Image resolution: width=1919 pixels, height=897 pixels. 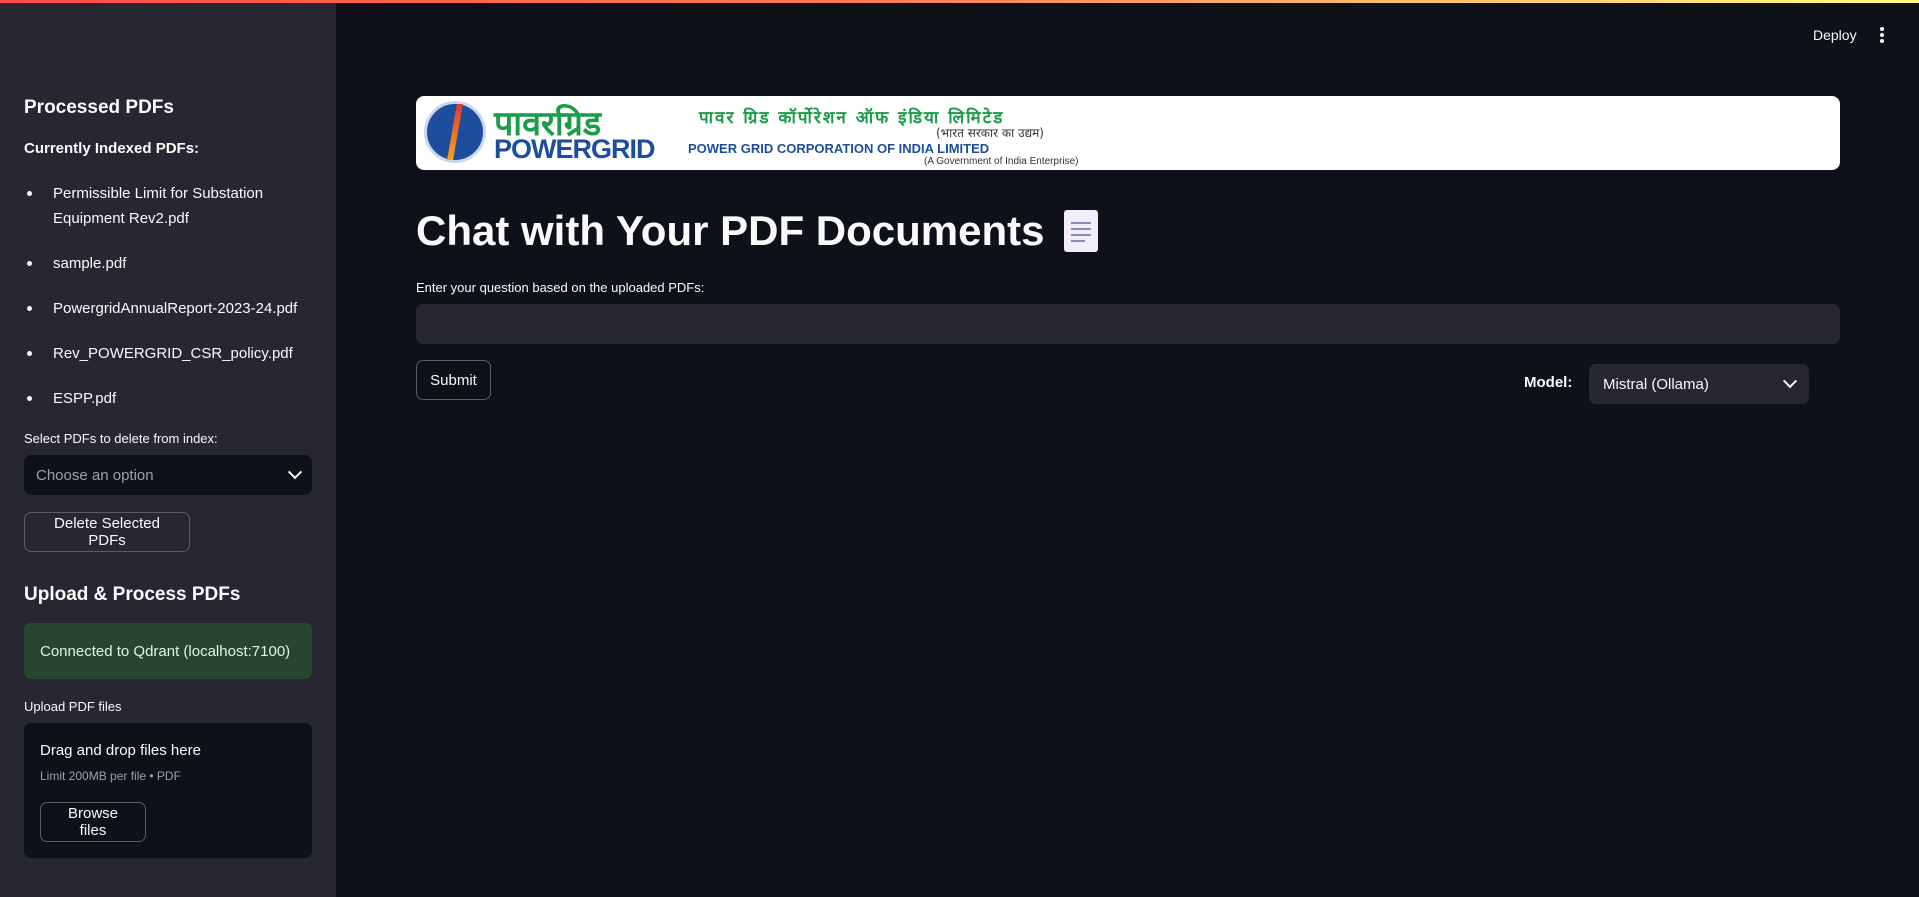 I want to click on main-menu-icon, so click(x=1882, y=35).